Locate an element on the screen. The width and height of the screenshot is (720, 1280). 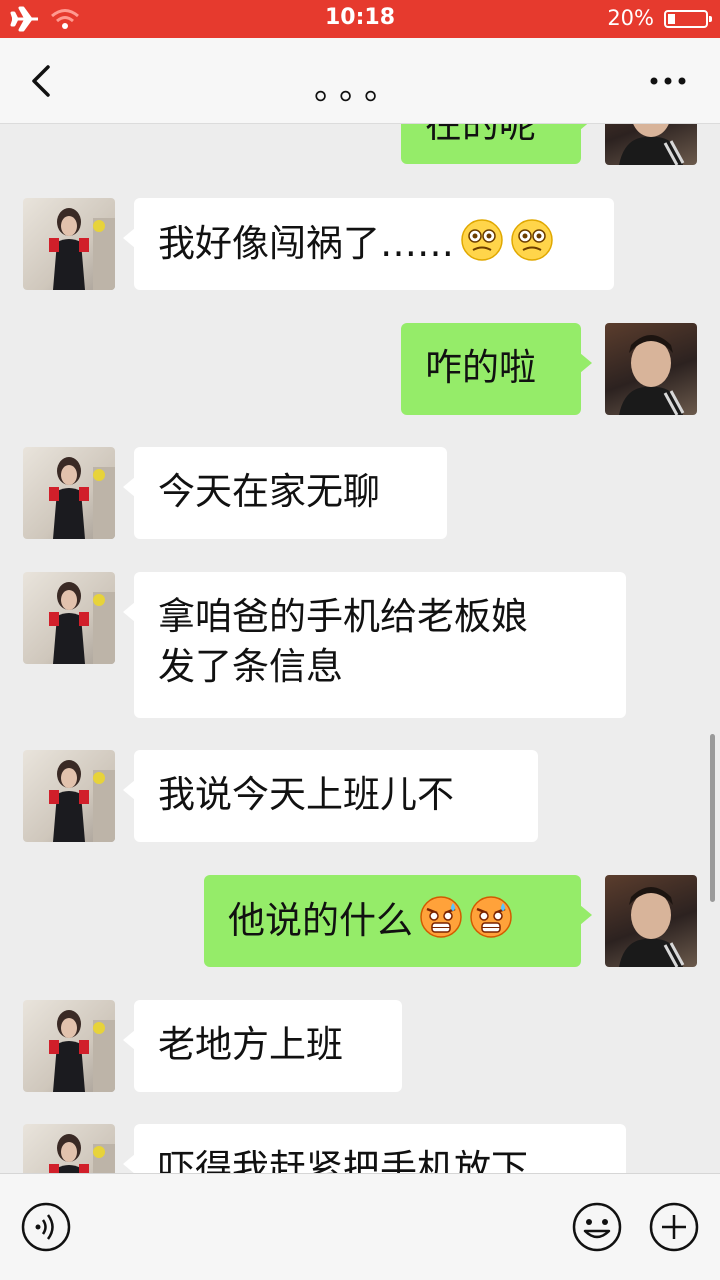
message-text: 今天在家无聊 is located at coordinates (269, 491).